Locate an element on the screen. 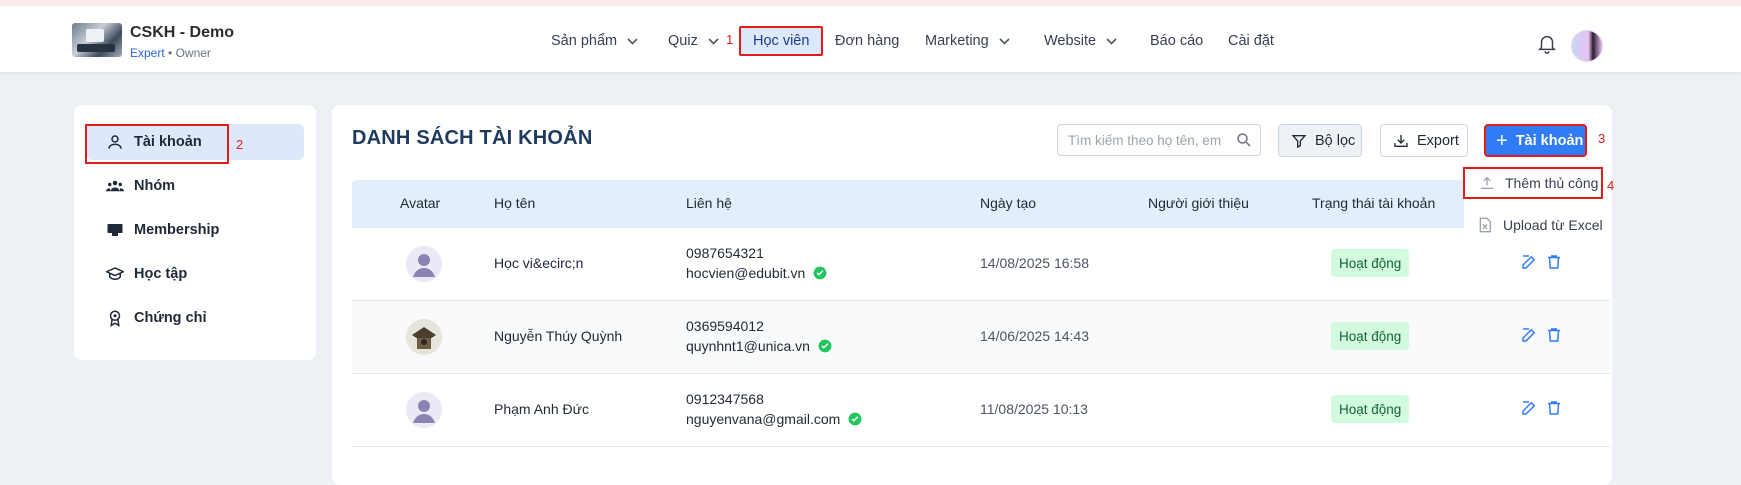 The height and width of the screenshot is (485, 1741). group-icon is located at coordinates (115, 186).